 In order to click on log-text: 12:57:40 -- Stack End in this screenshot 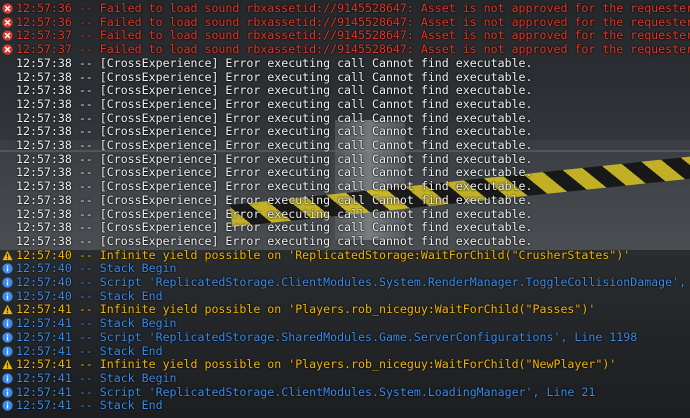, I will do `click(89, 296)`.